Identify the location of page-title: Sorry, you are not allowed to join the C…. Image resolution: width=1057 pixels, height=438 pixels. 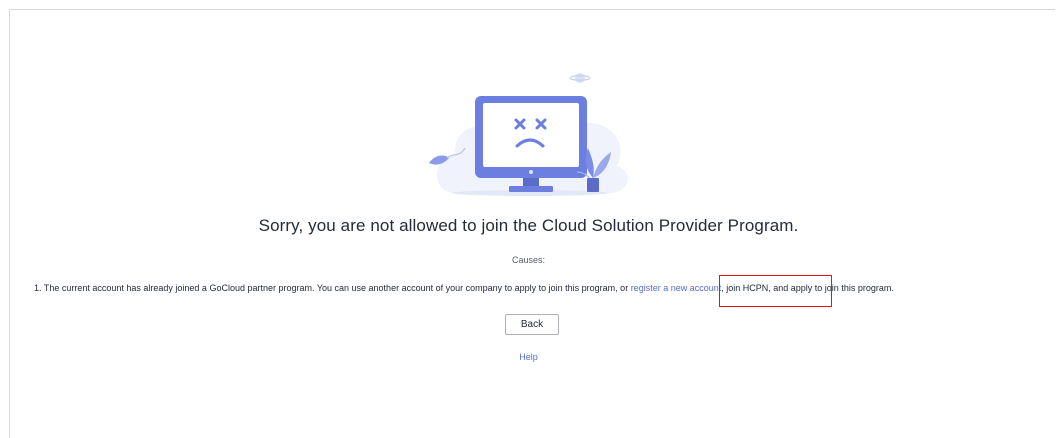
(528, 225).